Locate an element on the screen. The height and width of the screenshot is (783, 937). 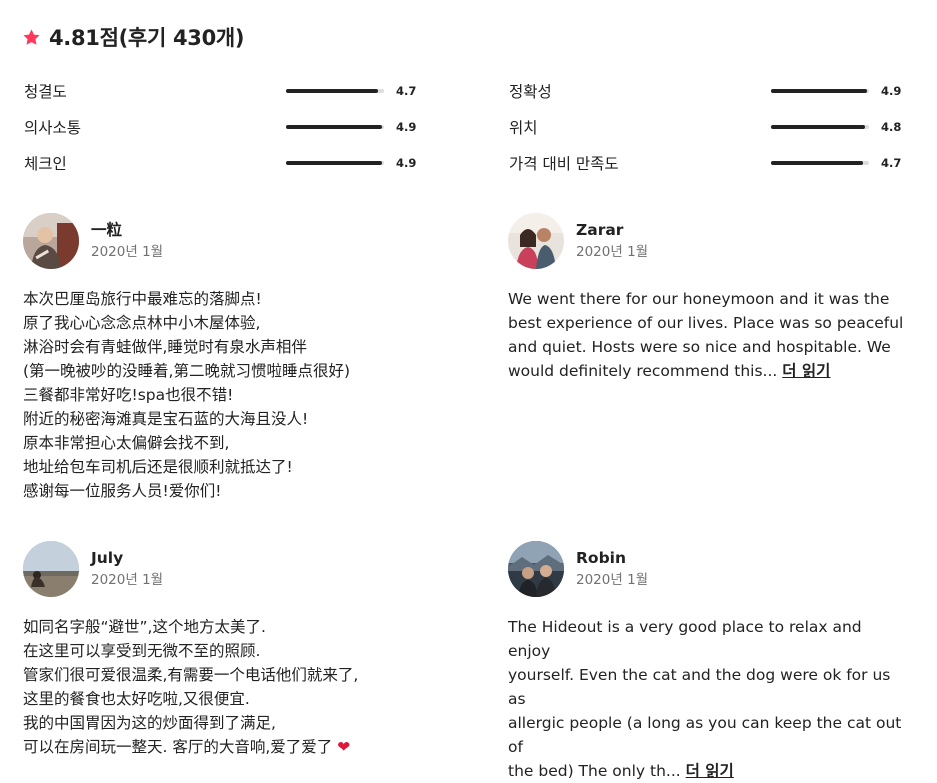
rating-row-cleanliness: 청결도 4.7 is located at coordinates (220, 91).